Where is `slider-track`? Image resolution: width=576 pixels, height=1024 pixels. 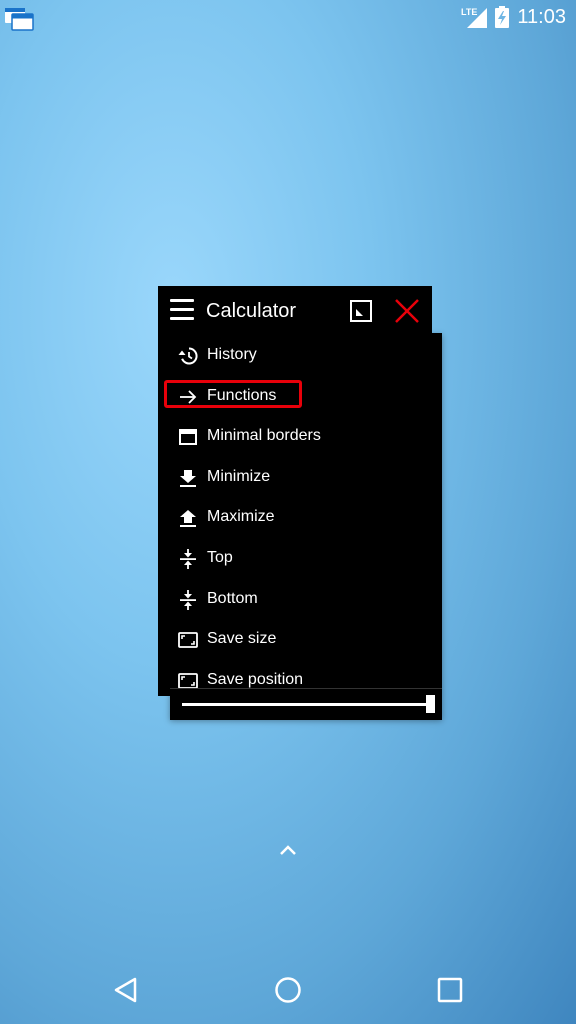
slider-track is located at coordinates (306, 704).